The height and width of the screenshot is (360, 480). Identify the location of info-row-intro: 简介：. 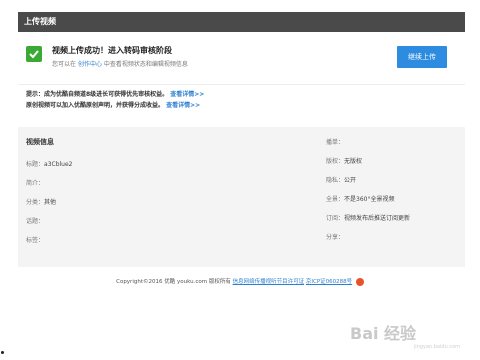
(161, 187).